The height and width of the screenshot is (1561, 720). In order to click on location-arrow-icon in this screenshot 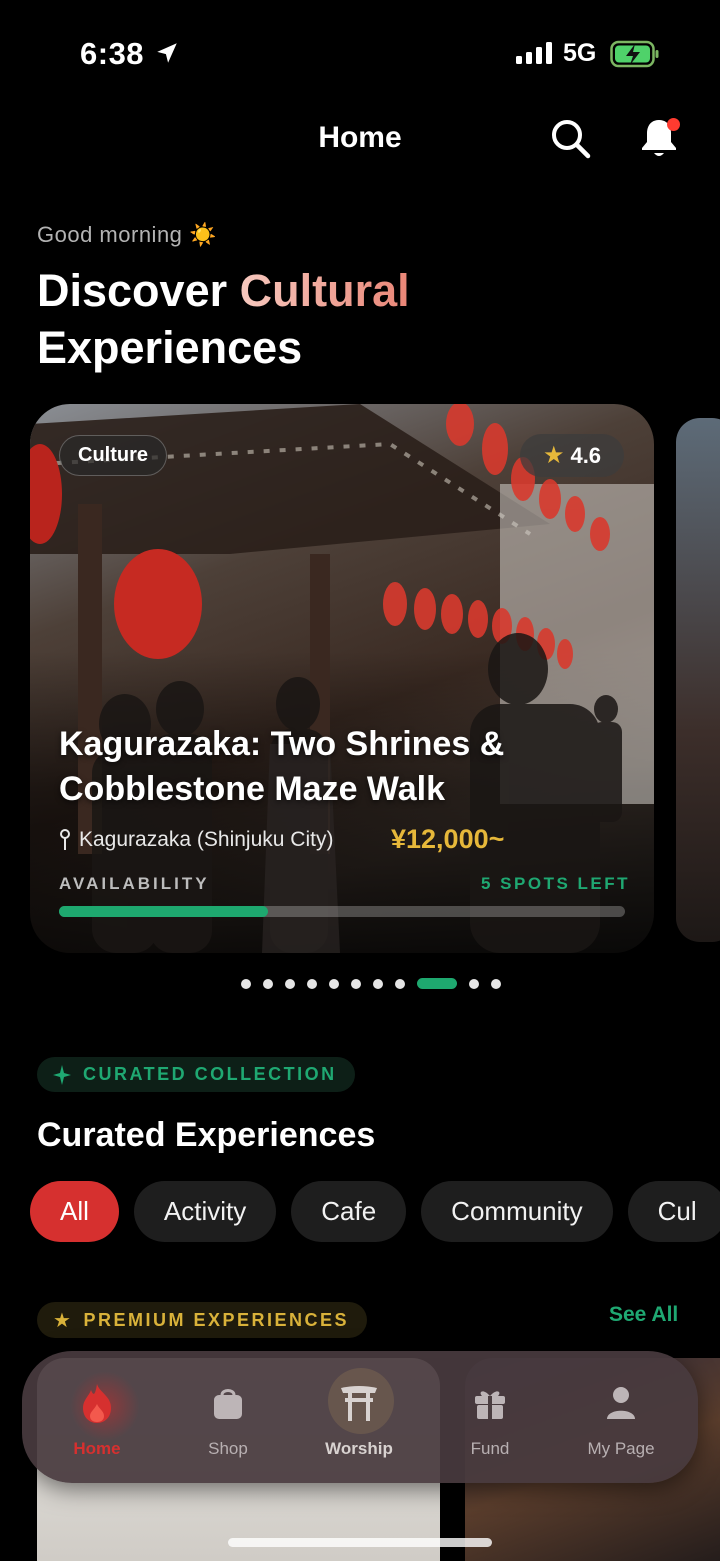, I will do `click(167, 53)`.